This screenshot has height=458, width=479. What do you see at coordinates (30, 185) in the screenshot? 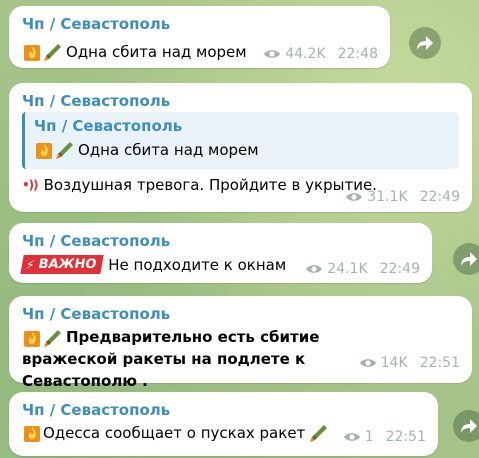
I see `siren-emoji-icon: •))` at bounding box center [30, 185].